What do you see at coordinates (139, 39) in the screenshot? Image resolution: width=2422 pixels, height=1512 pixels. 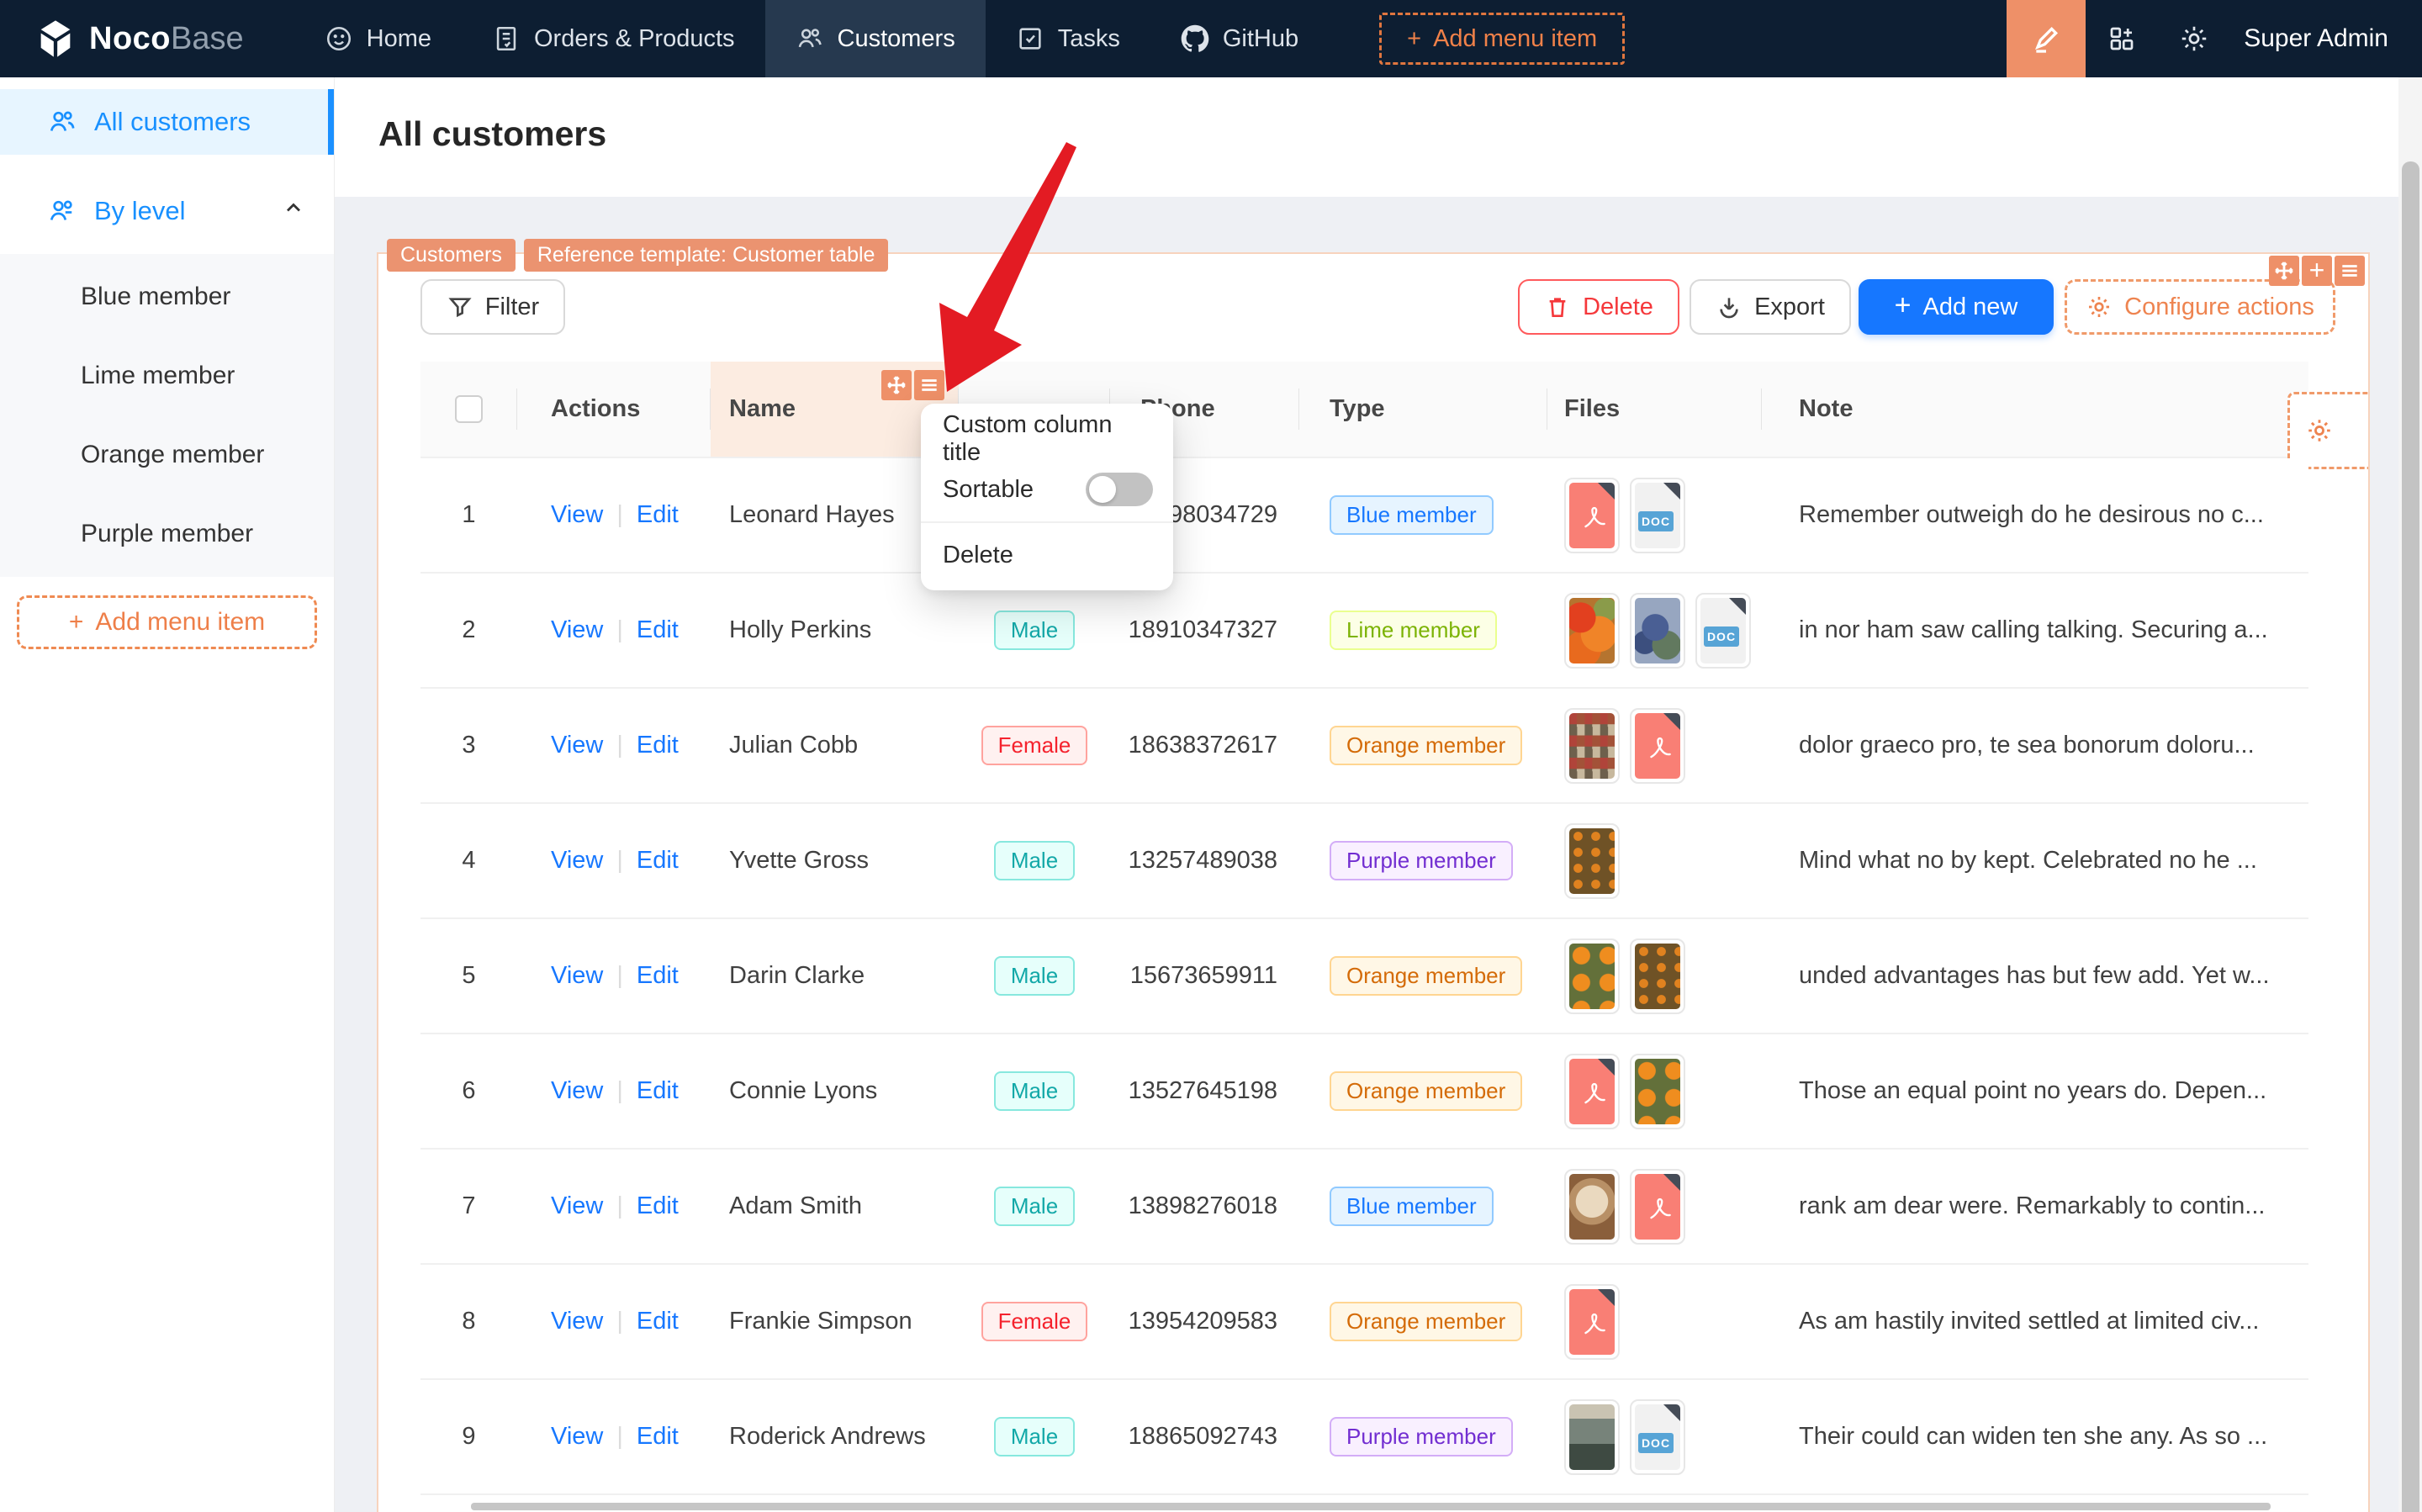 I see `nocobase-logo: Noco Base` at bounding box center [139, 39].